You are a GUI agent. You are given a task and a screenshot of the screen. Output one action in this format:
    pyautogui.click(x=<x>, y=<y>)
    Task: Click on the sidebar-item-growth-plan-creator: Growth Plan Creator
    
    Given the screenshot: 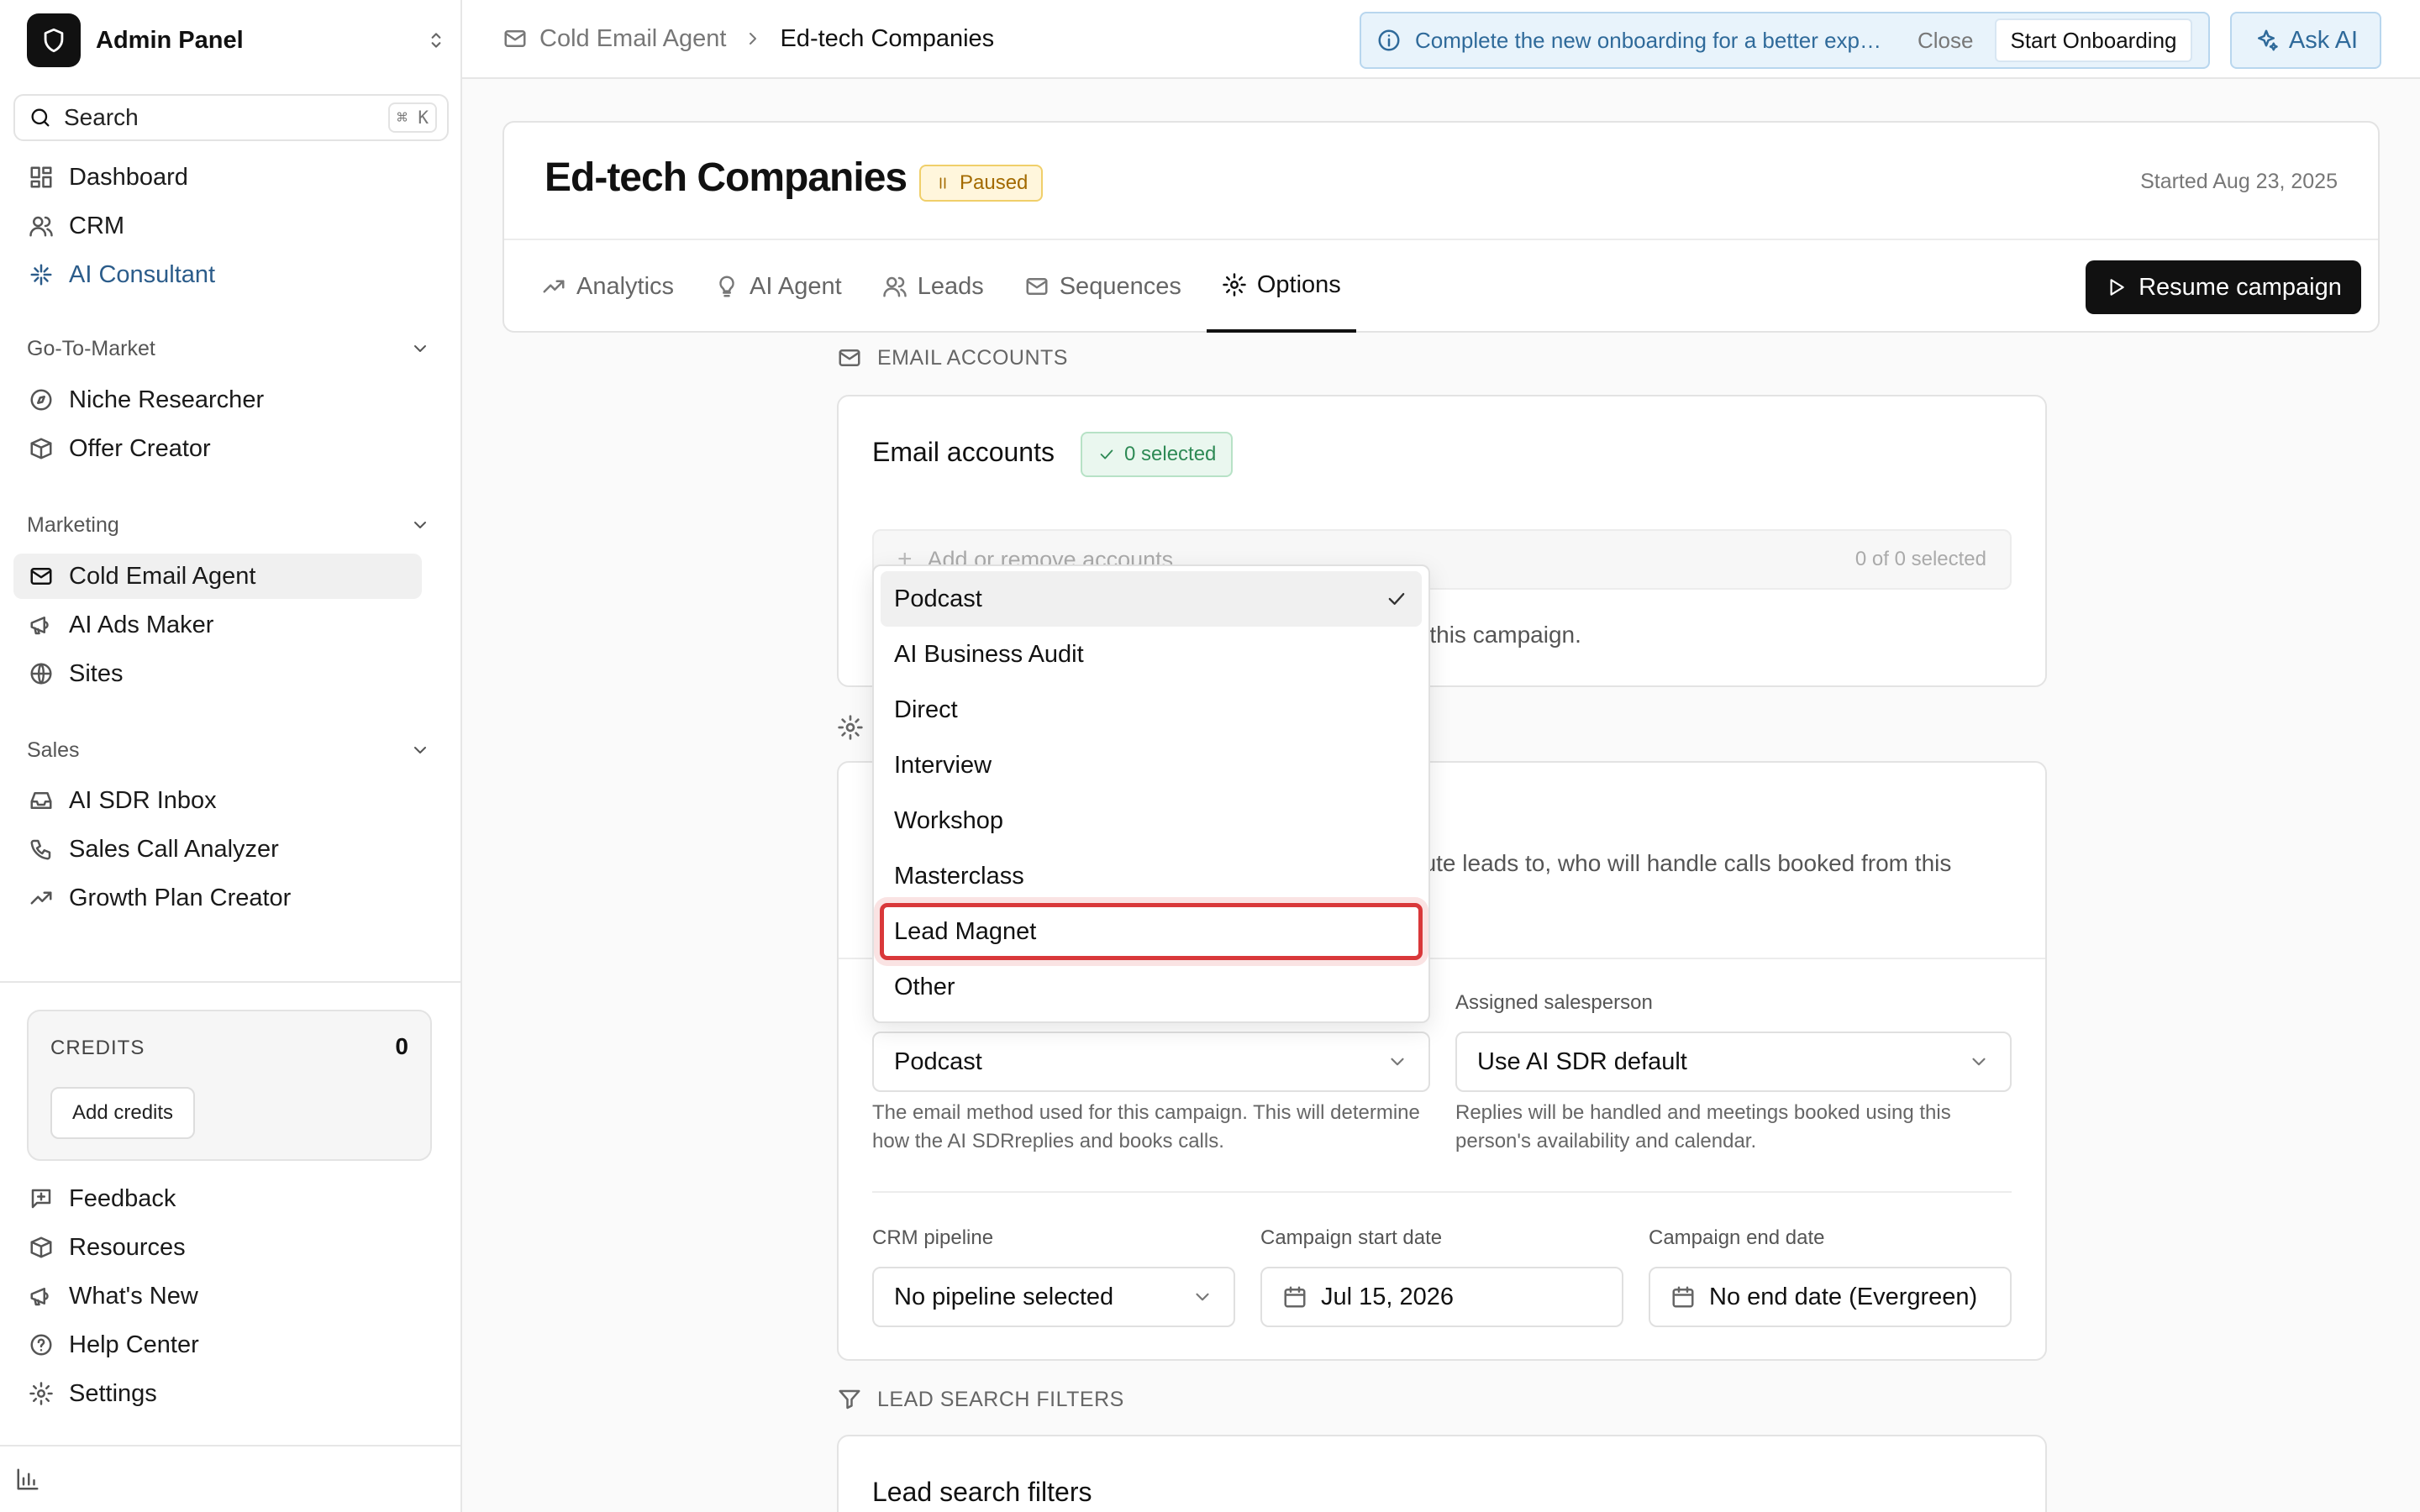 What is the action you would take?
    pyautogui.click(x=218, y=898)
    